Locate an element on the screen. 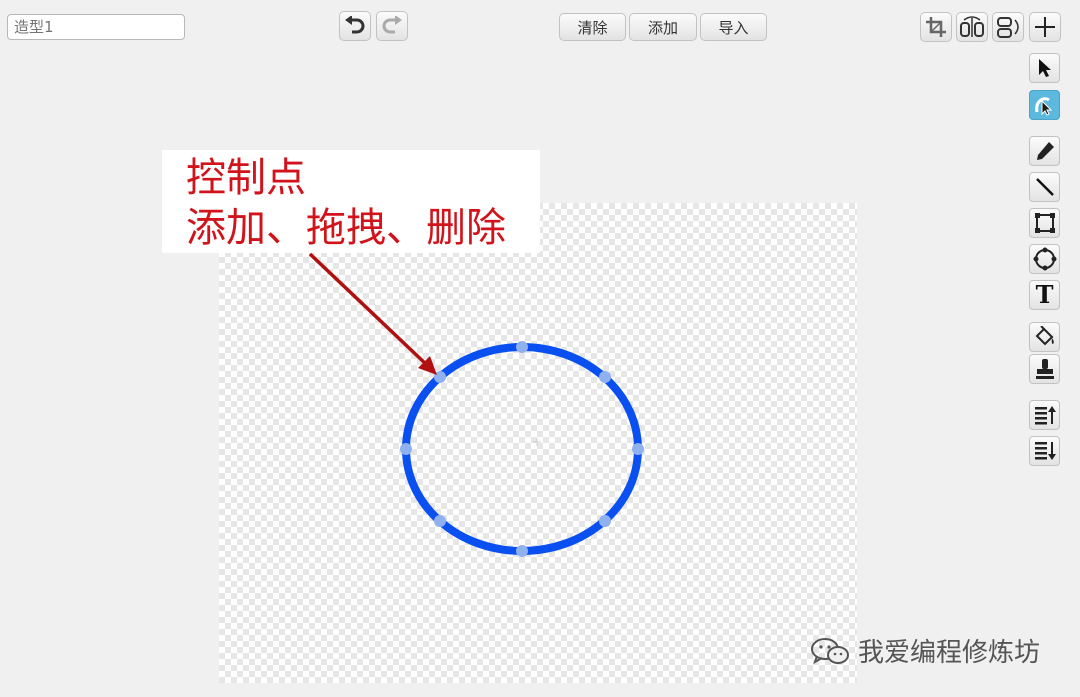  stamp-icon is located at coordinates (1044, 369).